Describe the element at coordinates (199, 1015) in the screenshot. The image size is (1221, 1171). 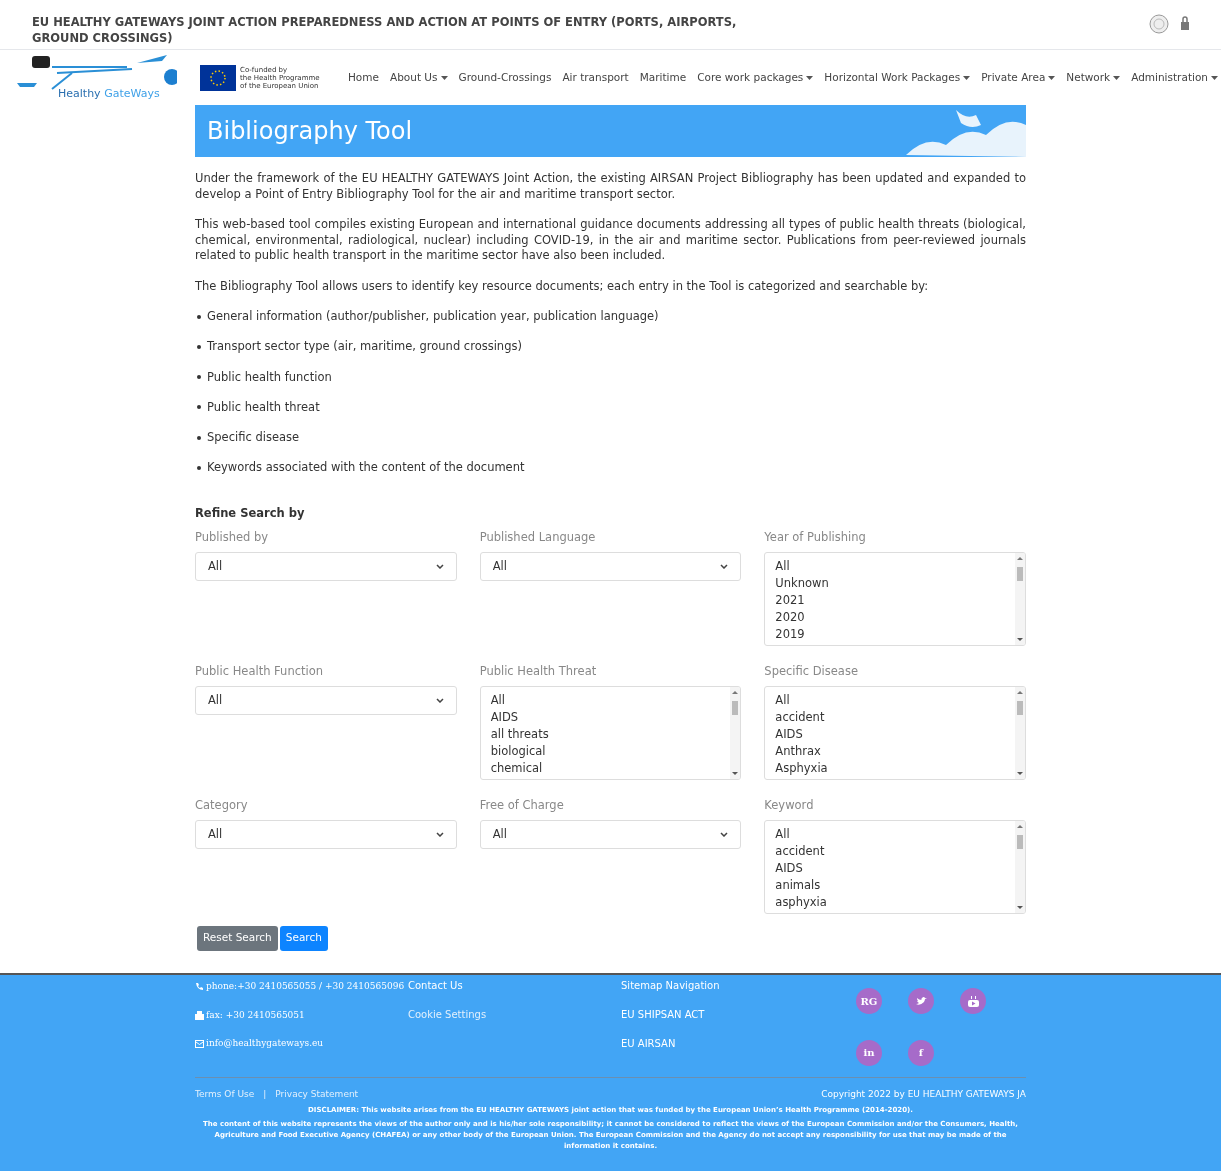
I see `fax-icon` at that location.